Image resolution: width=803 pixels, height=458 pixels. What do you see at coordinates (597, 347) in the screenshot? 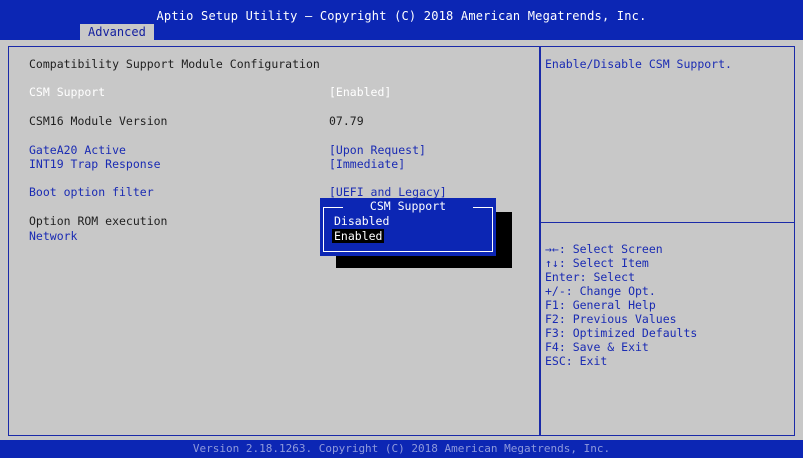
I see `key-hint: F4: Save & Exit` at bounding box center [597, 347].